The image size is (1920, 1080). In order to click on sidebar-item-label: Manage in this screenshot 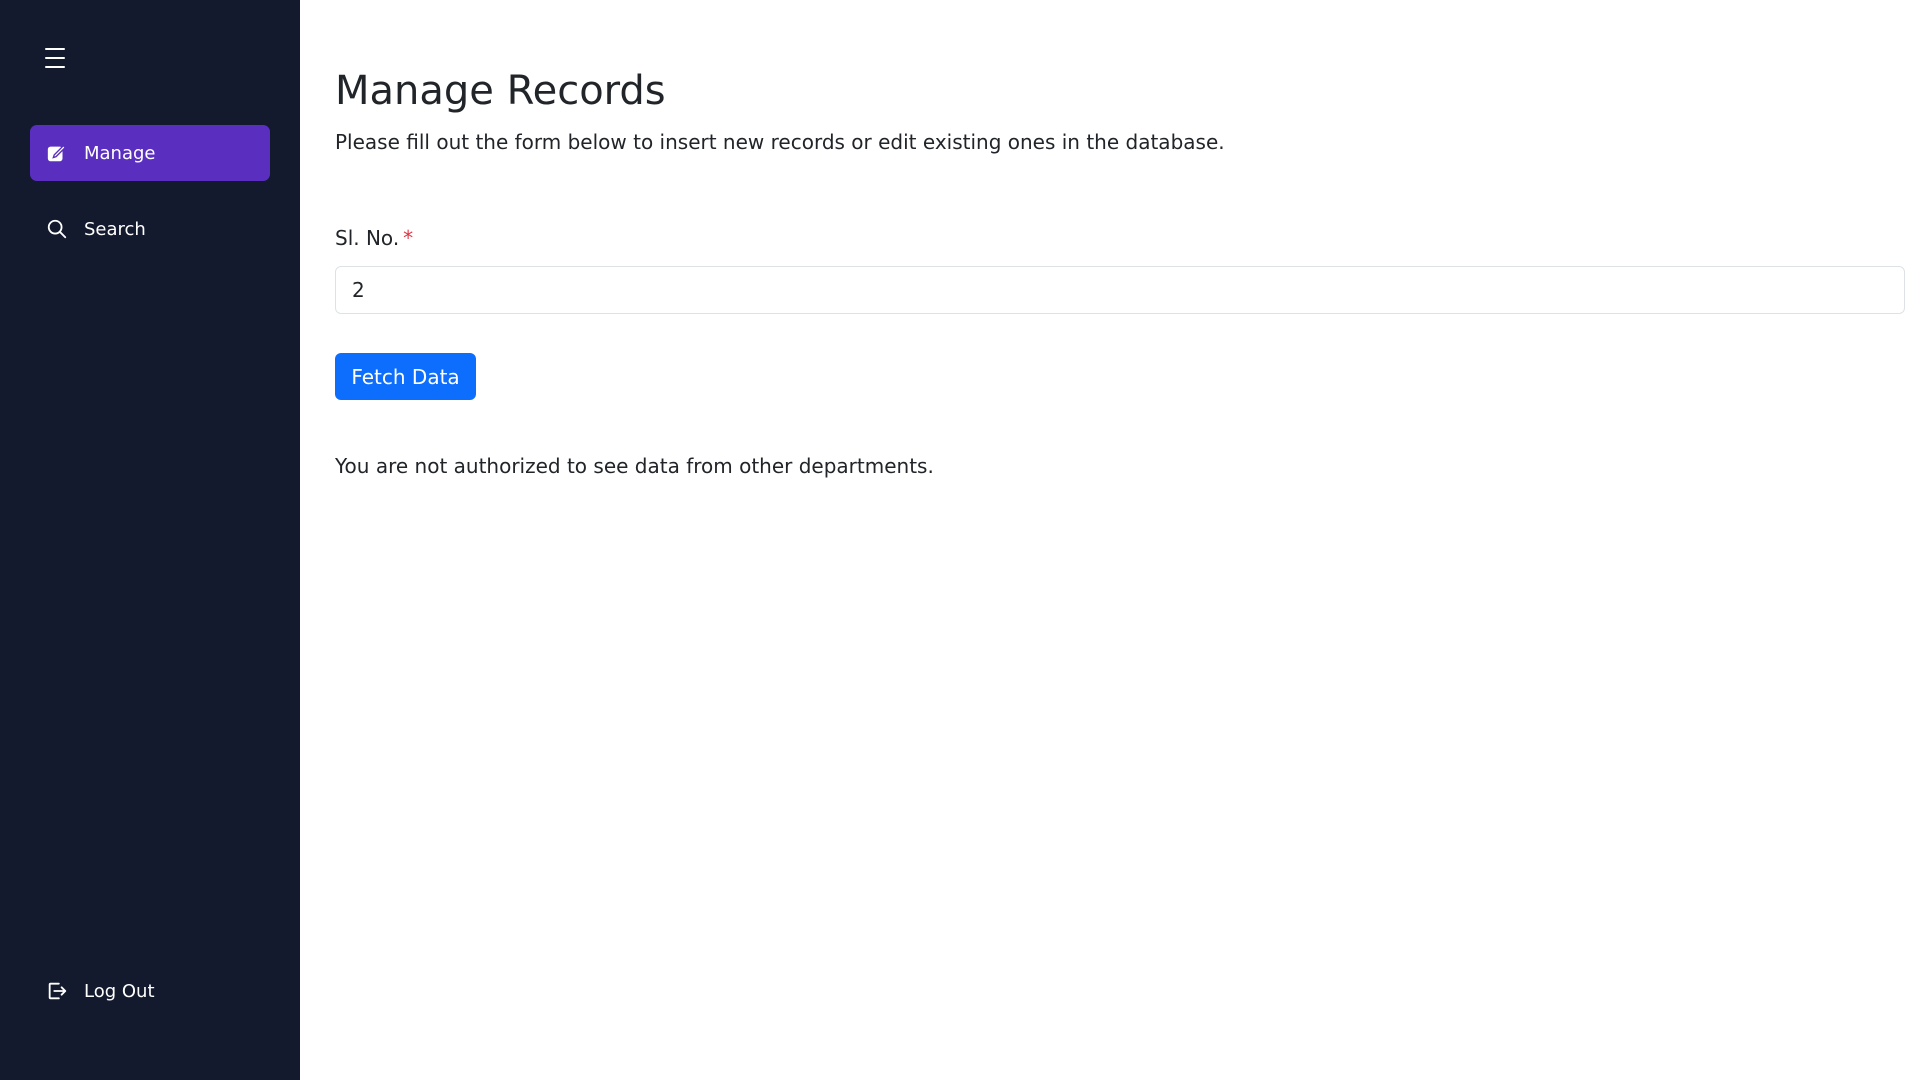, I will do `click(120, 153)`.